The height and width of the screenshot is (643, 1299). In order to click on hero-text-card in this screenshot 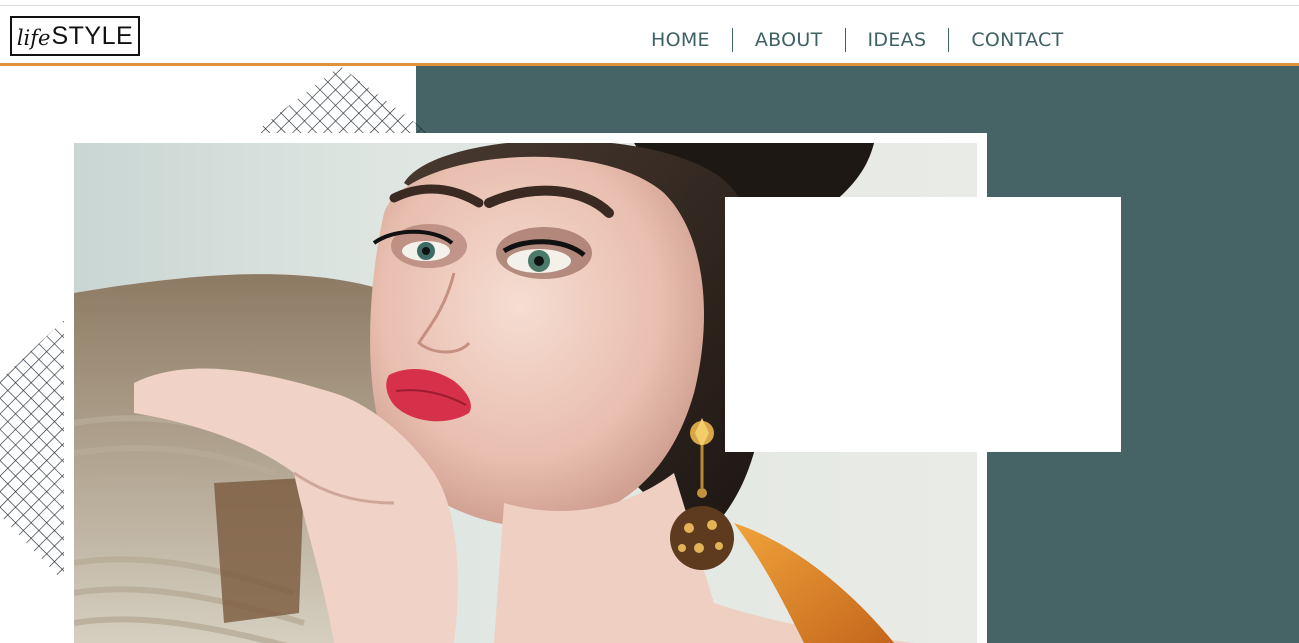, I will do `click(923, 324)`.